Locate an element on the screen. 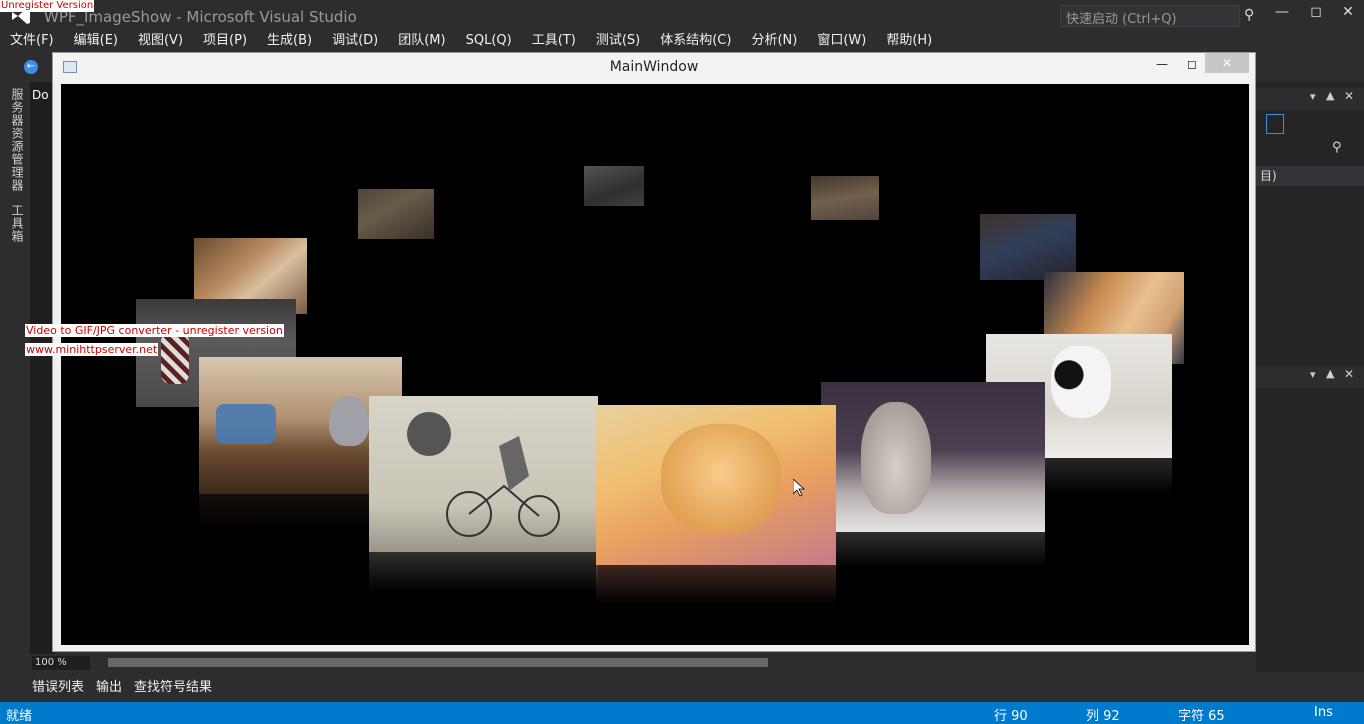 This screenshot has height=724, width=1364. photo-cat-bike-sketch-reflection is located at coordinates (483, 572).